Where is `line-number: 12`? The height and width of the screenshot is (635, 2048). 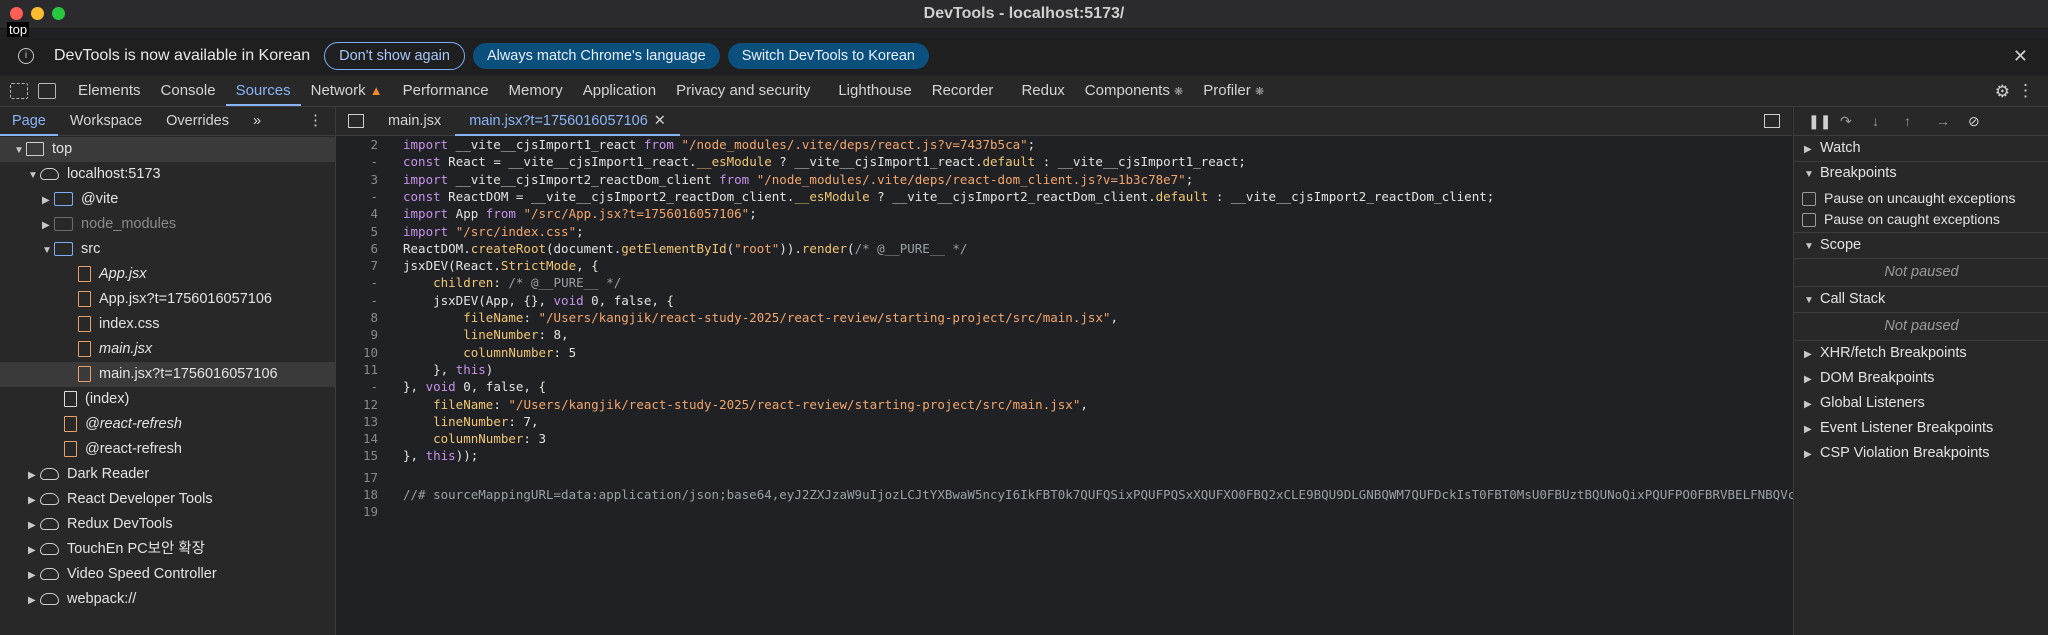
line-number: 12 is located at coordinates (357, 404).